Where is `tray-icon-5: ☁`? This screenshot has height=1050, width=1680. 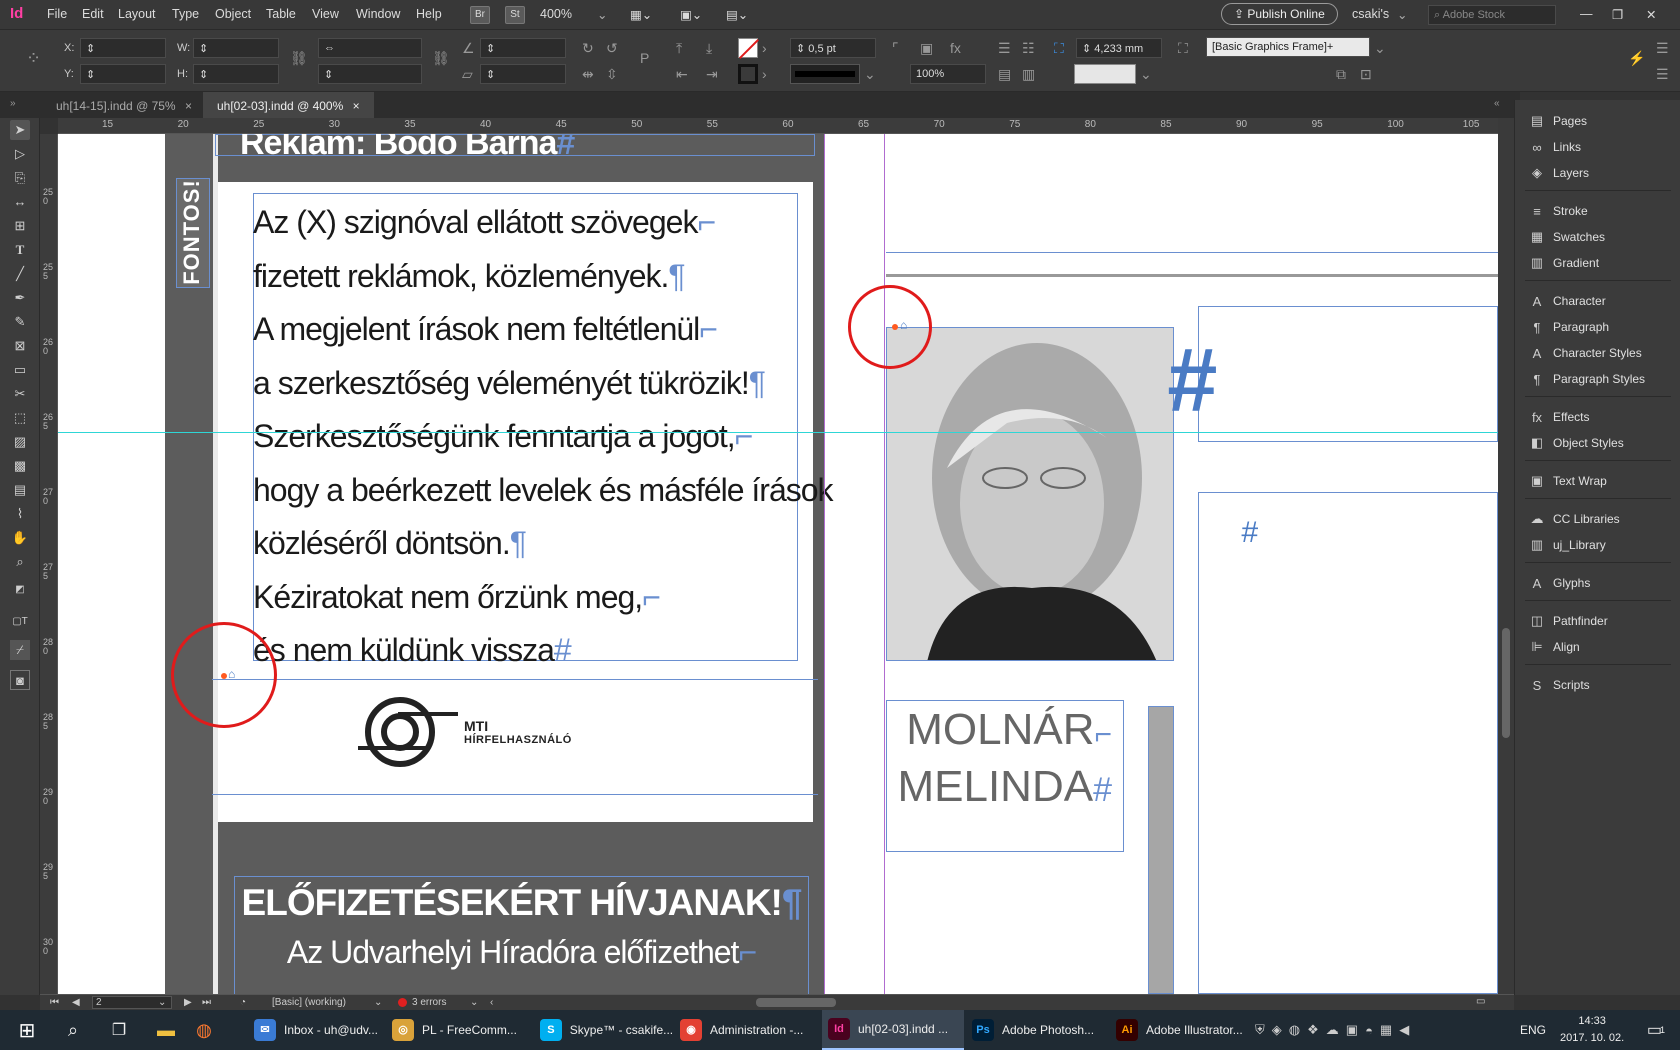
tray-icon-5: ☁ is located at coordinates (1332, 1030).